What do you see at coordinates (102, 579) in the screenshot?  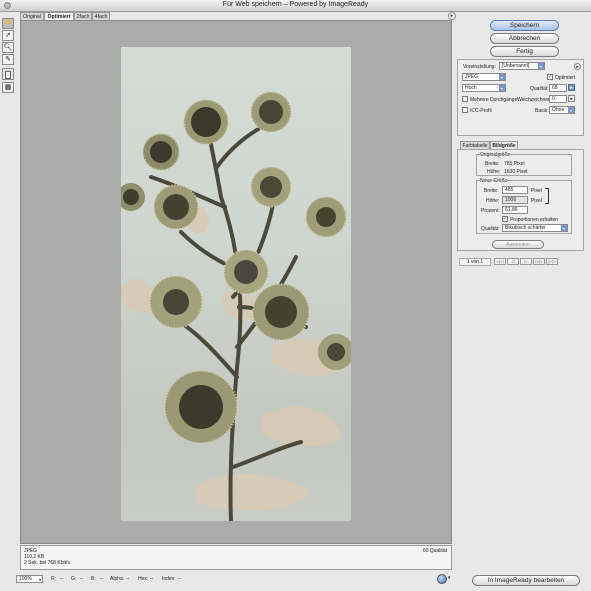 I see `b-value: --` at bounding box center [102, 579].